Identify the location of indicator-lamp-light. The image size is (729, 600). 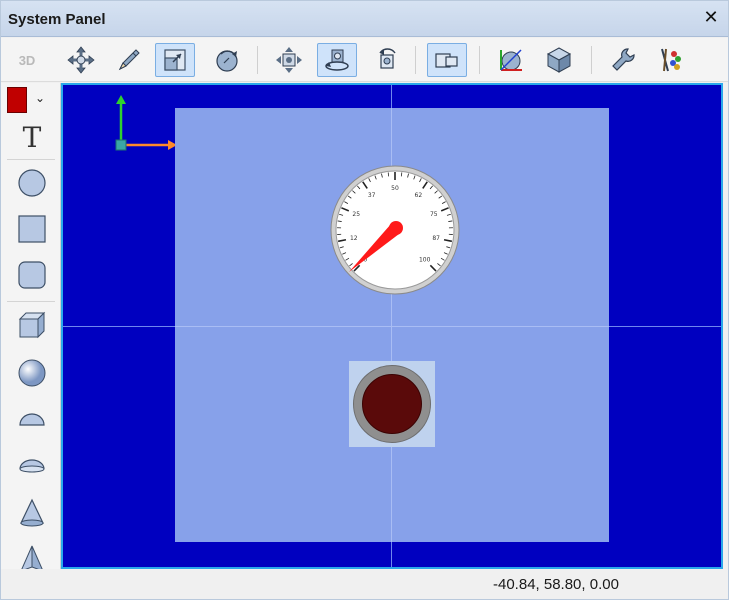
(392, 404).